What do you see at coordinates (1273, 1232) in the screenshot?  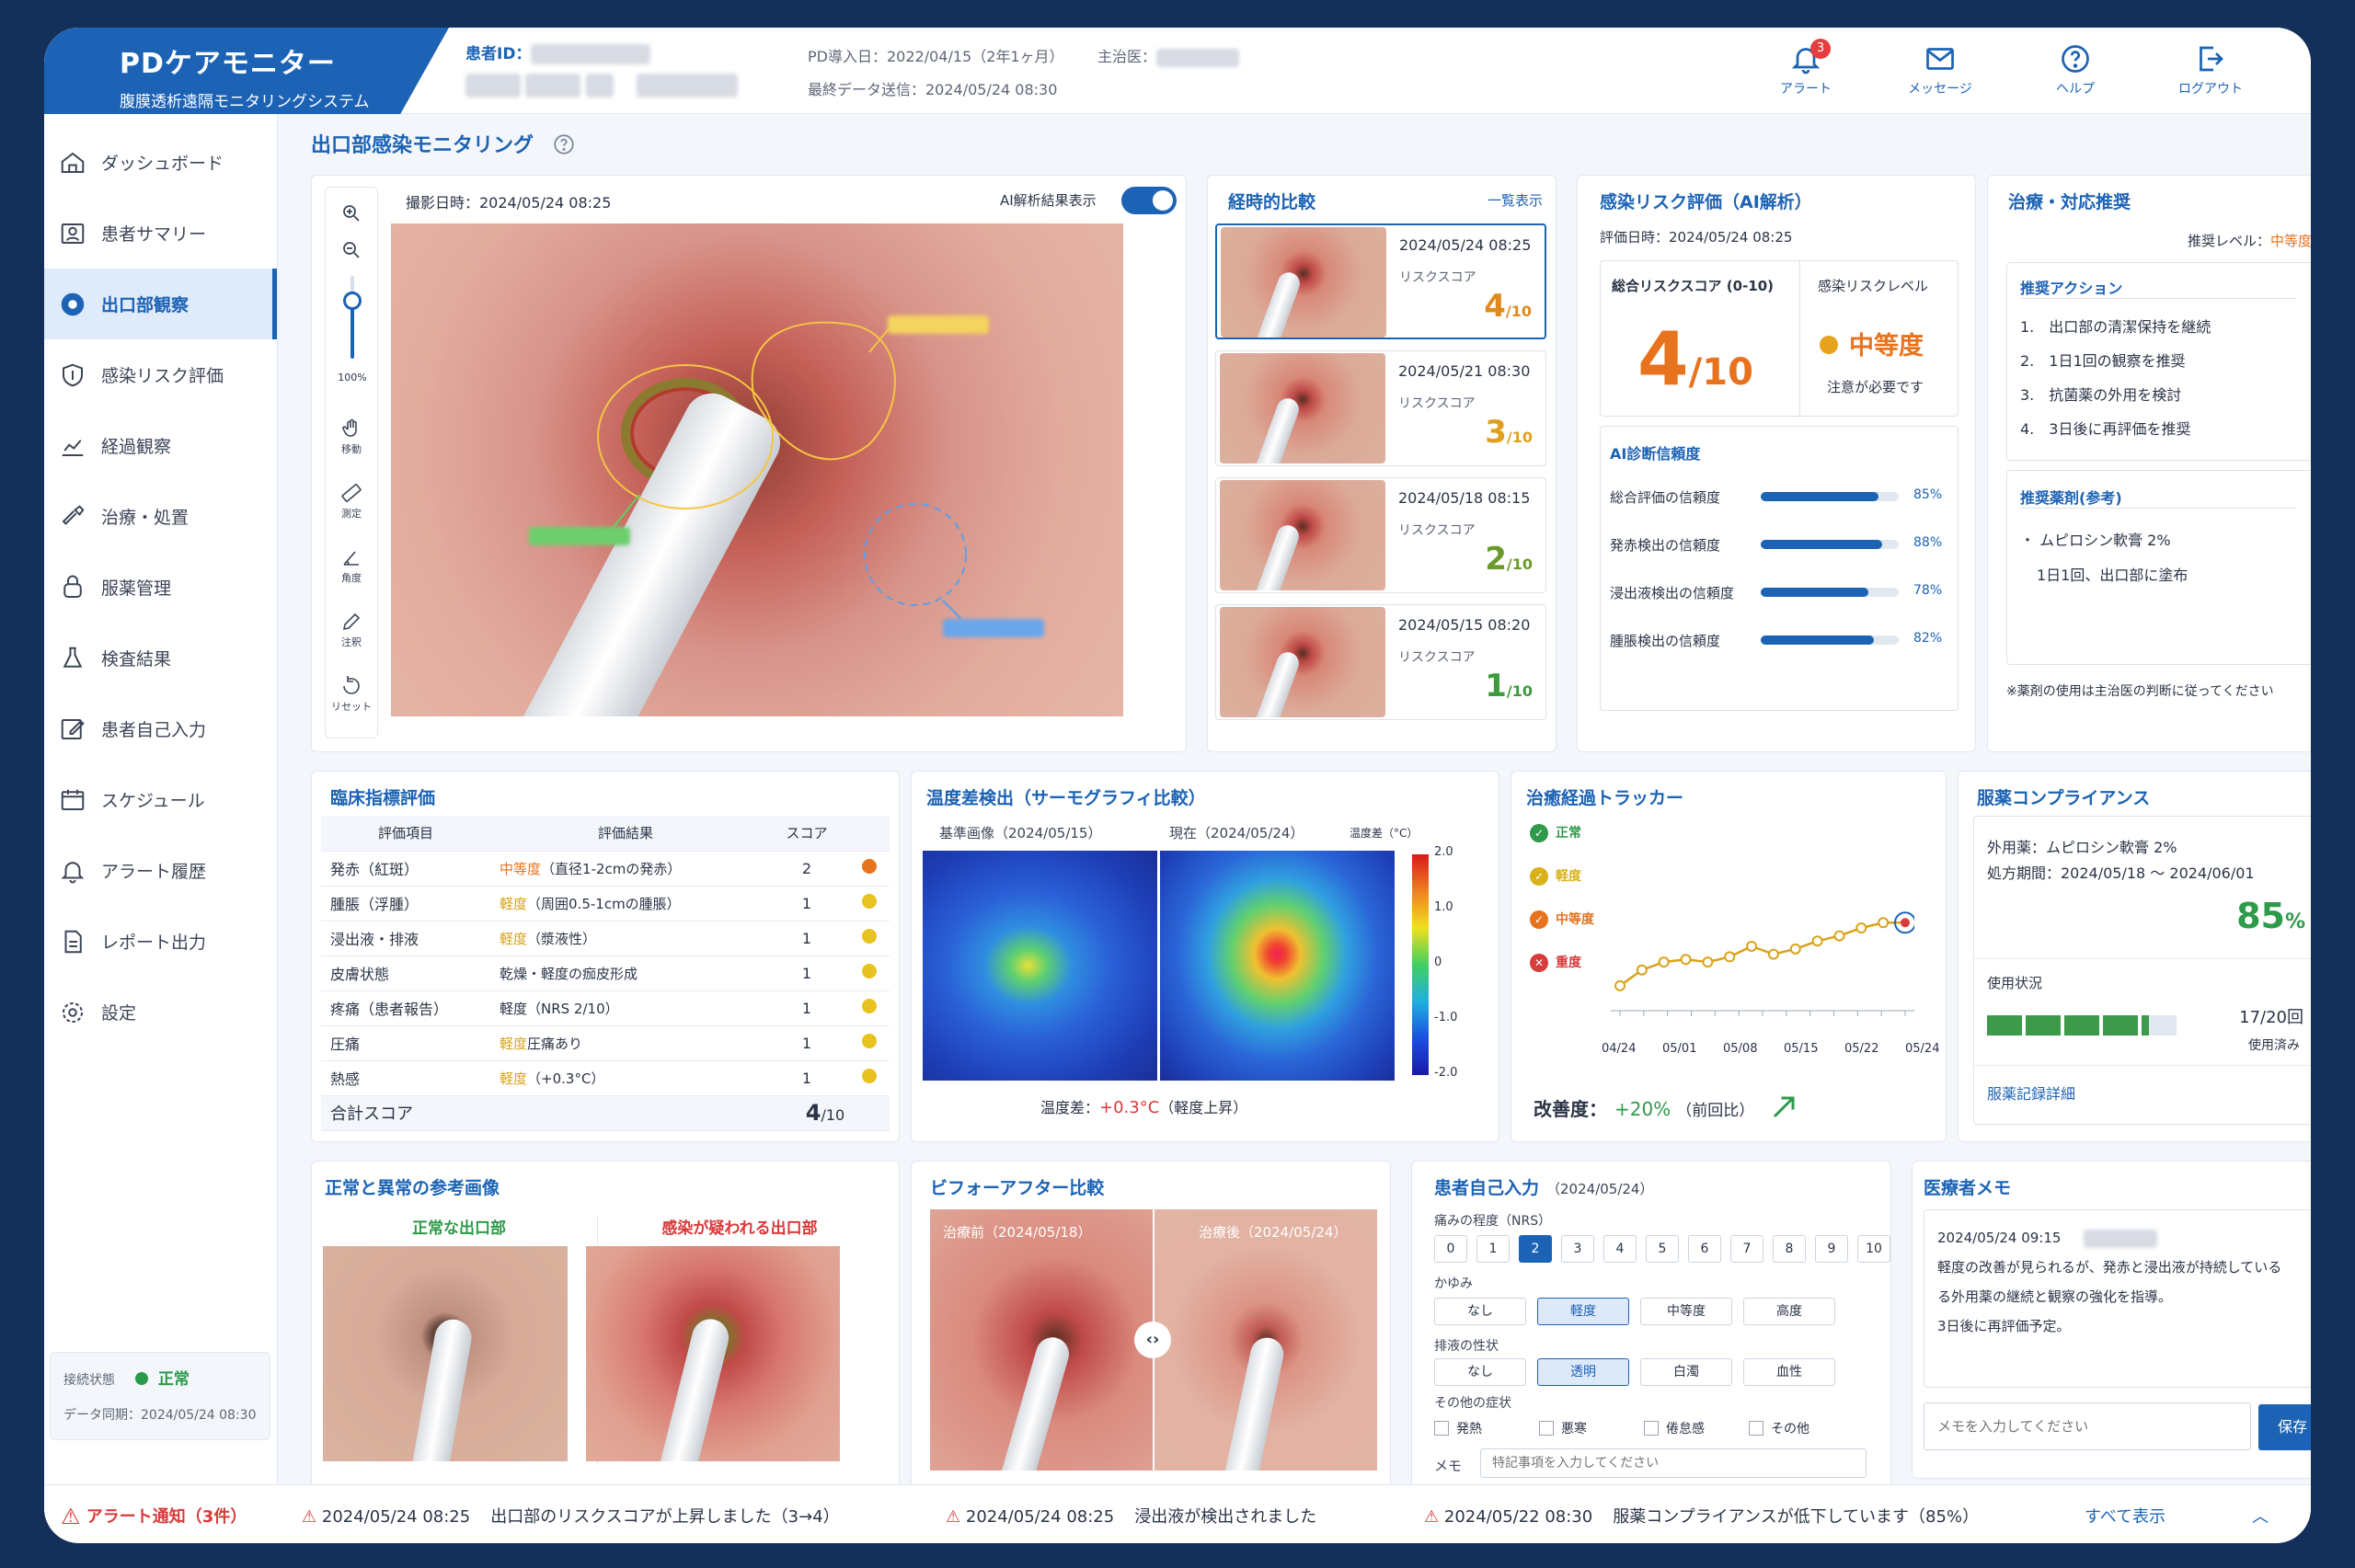 I see `after-label: 治療後（2024/05/24）` at bounding box center [1273, 1232].